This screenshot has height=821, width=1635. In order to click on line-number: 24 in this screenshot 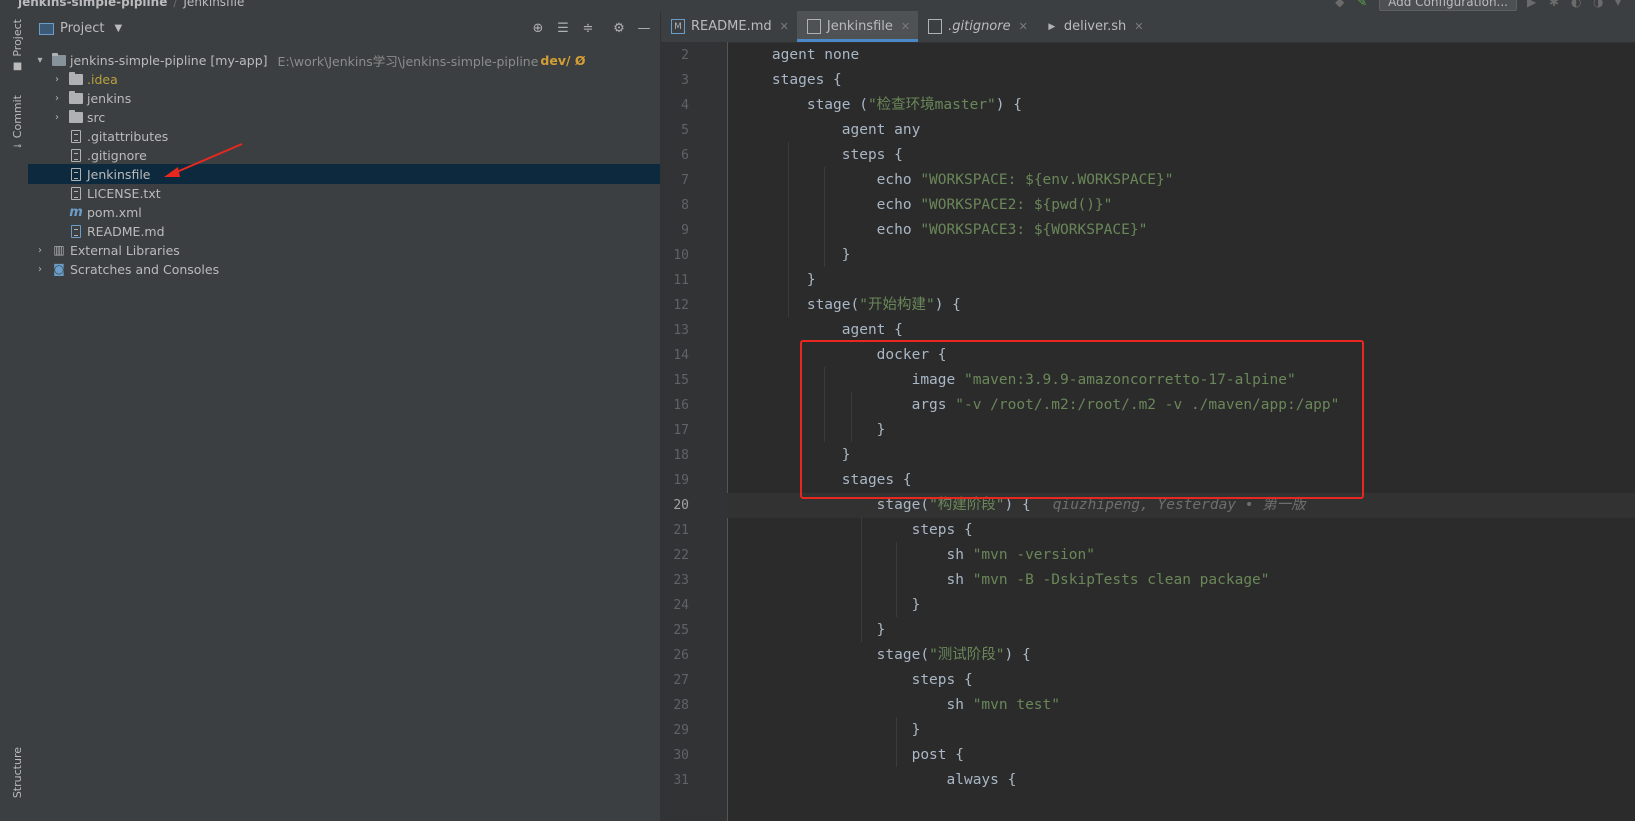, I will do `click(681, 605)`.